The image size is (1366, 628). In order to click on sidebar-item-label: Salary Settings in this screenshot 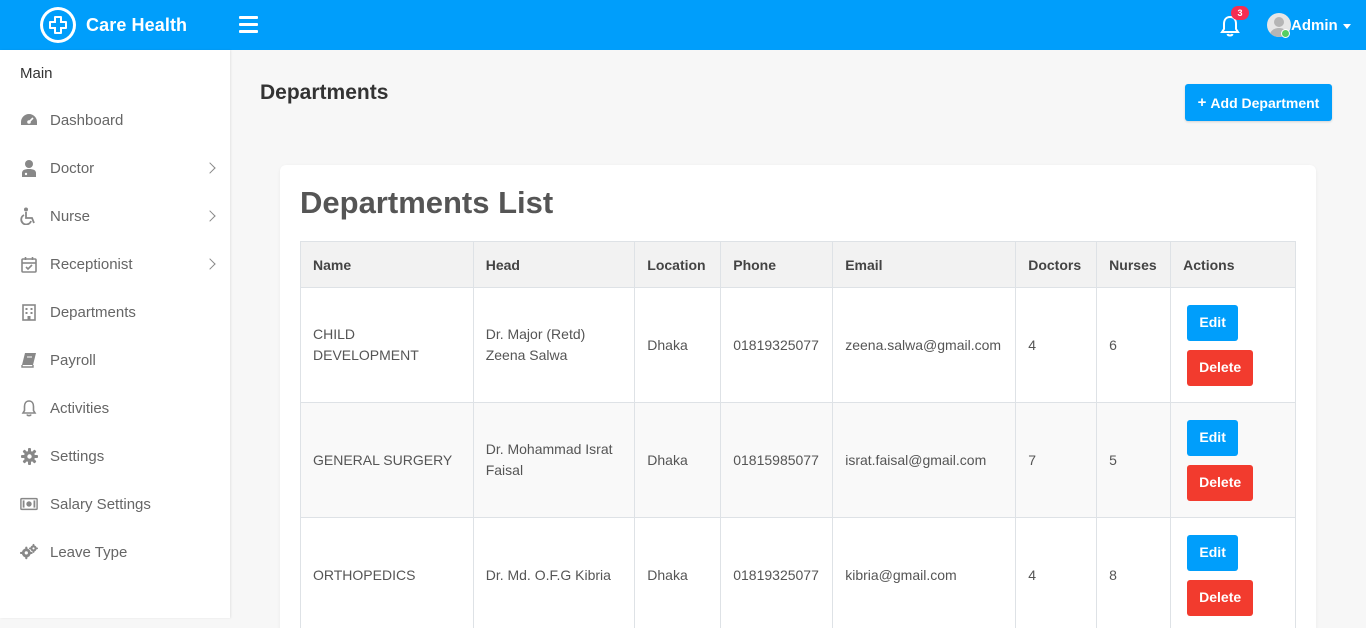, I will do `click(100, 504)`.